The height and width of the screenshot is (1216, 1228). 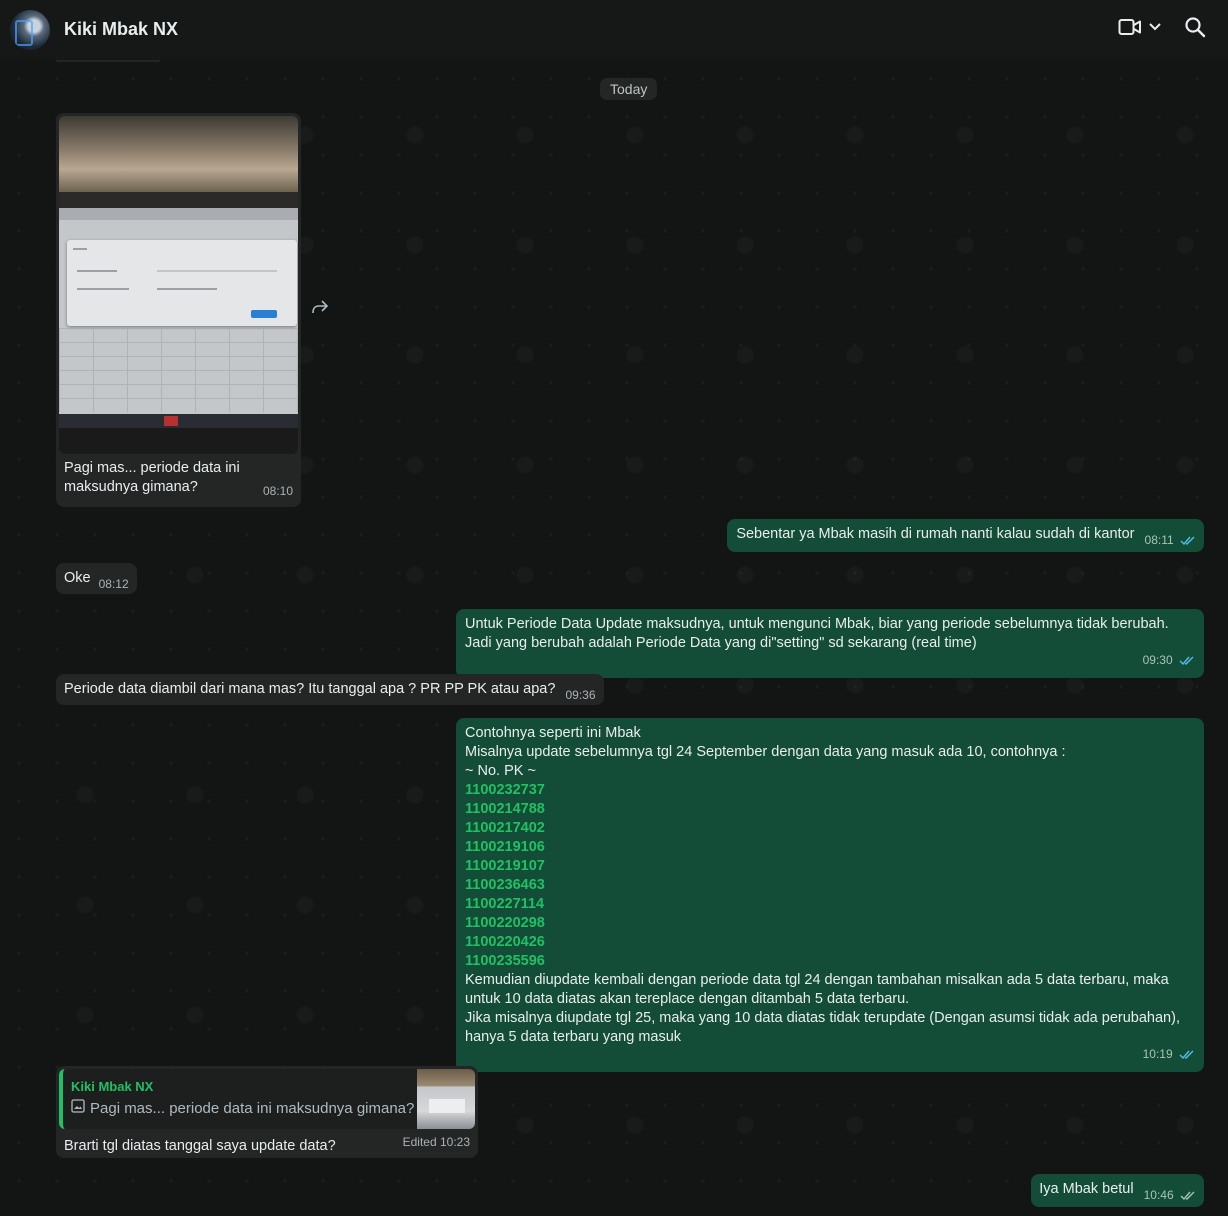 I want to click on message-time: 08:12, so click(x=113, y=584).